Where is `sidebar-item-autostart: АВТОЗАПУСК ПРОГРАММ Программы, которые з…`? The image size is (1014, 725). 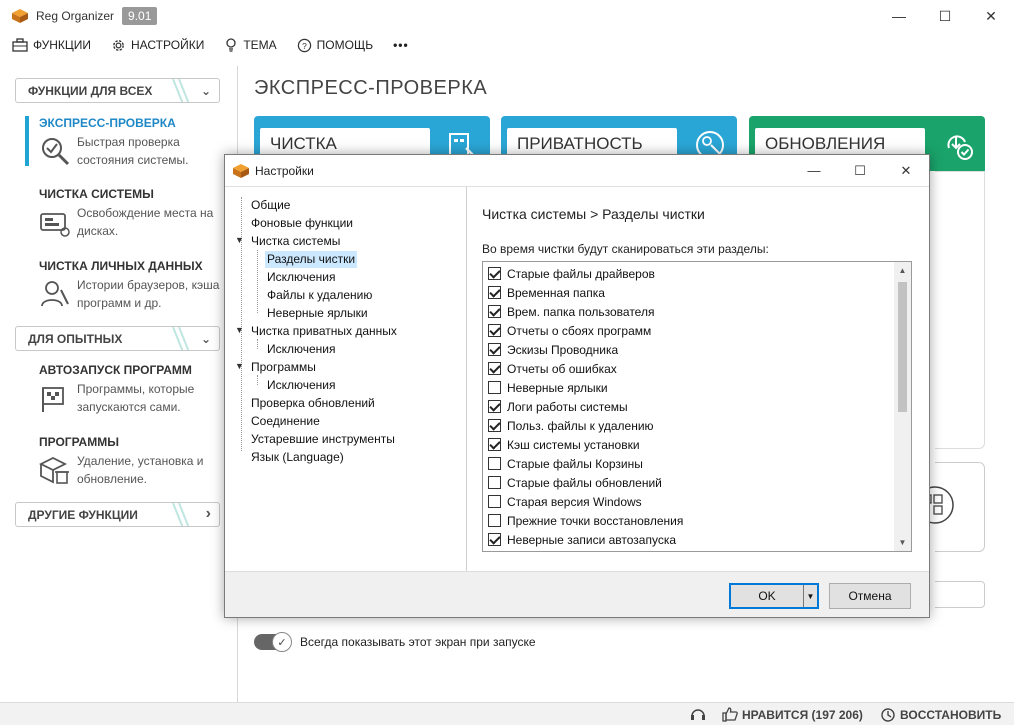 sidebar-item-autostart: АВТОЗАПУСК ПРОГРАММ Программы, которые з… is located at coordinates (123, 389).